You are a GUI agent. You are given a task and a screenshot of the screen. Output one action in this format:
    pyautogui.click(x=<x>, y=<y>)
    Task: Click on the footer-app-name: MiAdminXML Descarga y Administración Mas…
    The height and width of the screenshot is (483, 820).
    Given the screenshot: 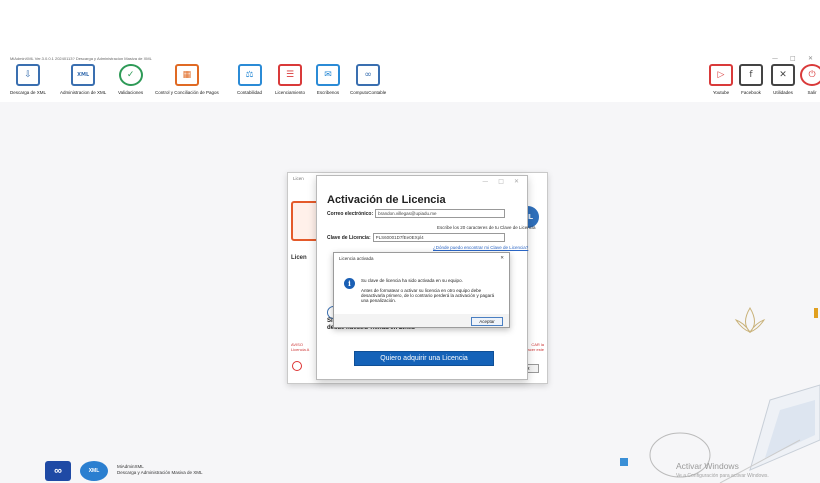 What is the action you would take?
    pyautogui.click(x=160, y=470)
    